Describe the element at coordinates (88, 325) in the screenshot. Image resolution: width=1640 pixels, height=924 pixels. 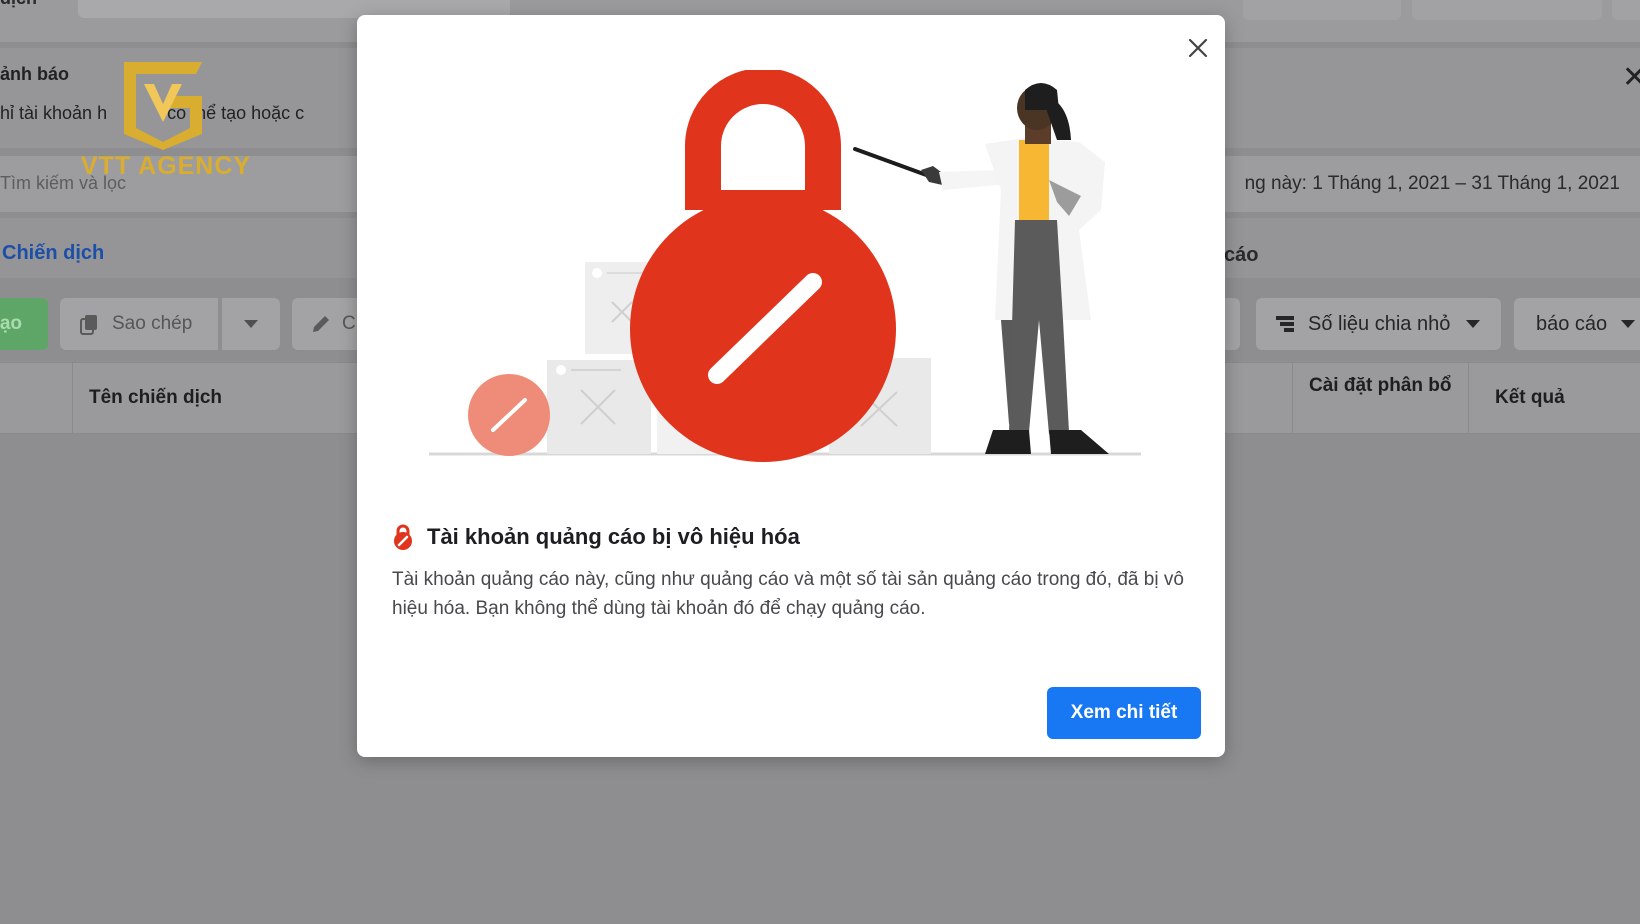
I see `copy-icon` at that location.